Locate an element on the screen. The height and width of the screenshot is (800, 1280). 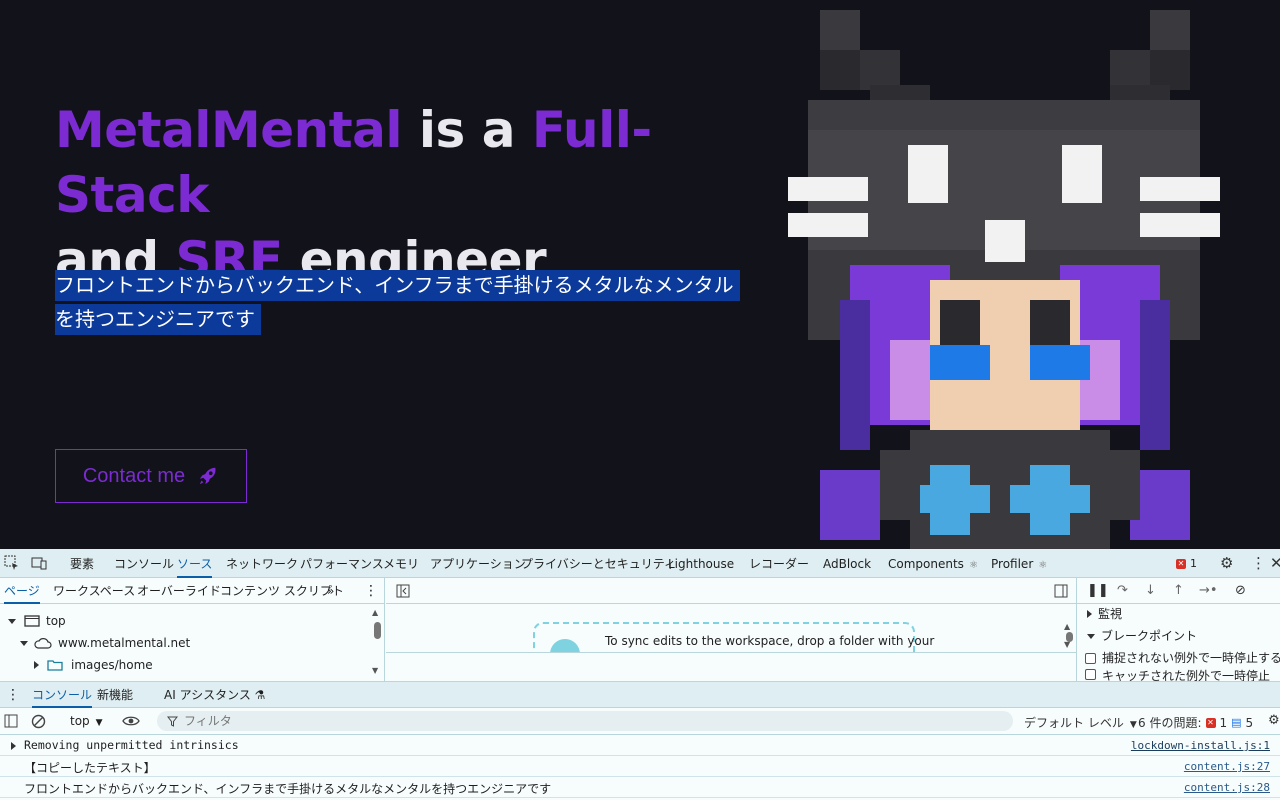
device-toolbar-icon is located at coordinates (39, 563).